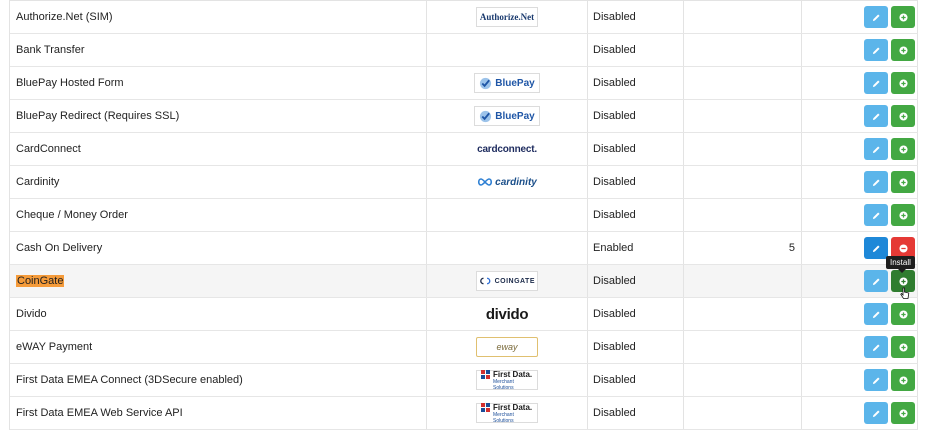 The height and width of the screenshot is (436, 925). Describe the element at coordinates (485, 407) in the screenshot. I see `first-data-mark-icon` at that location.